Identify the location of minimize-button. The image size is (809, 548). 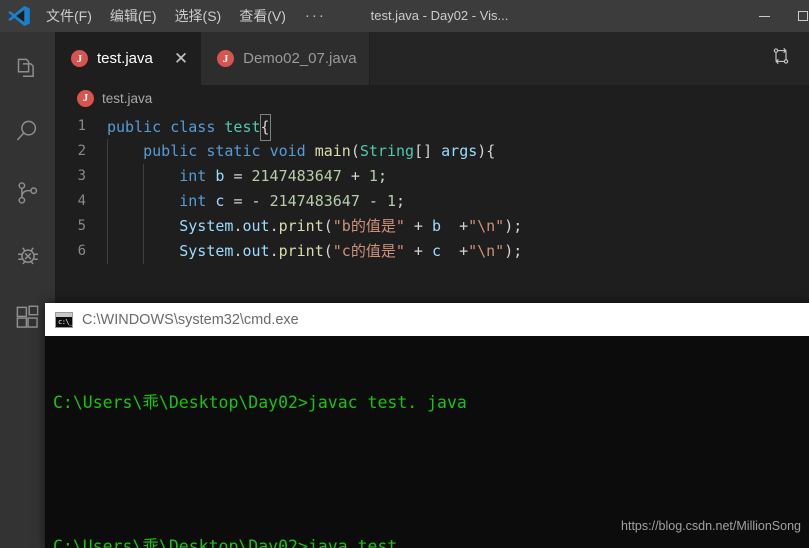
(764, 16).